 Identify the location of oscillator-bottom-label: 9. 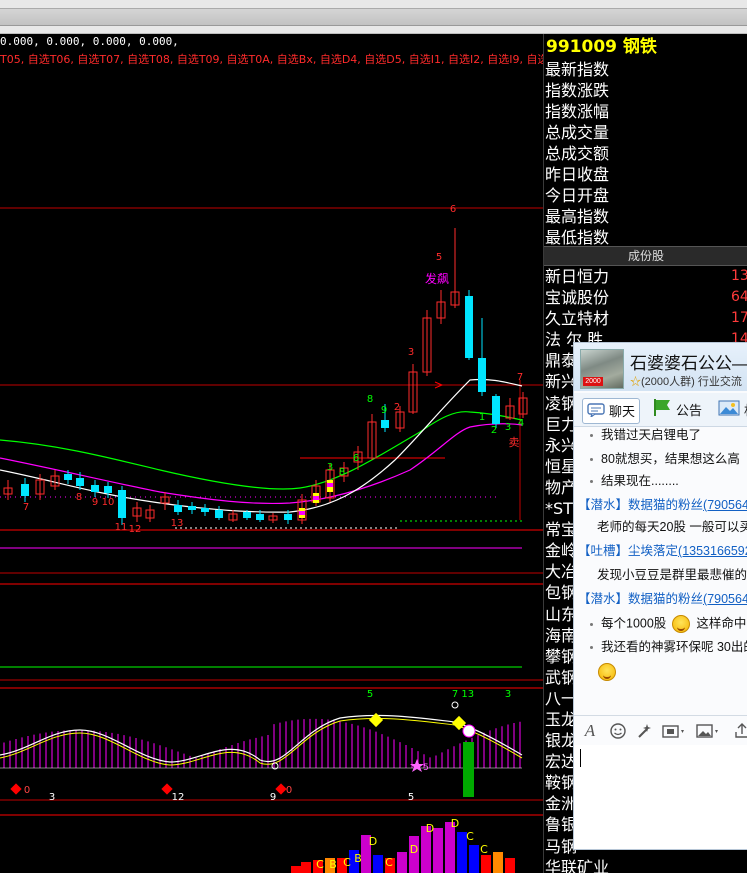
(273, 797).